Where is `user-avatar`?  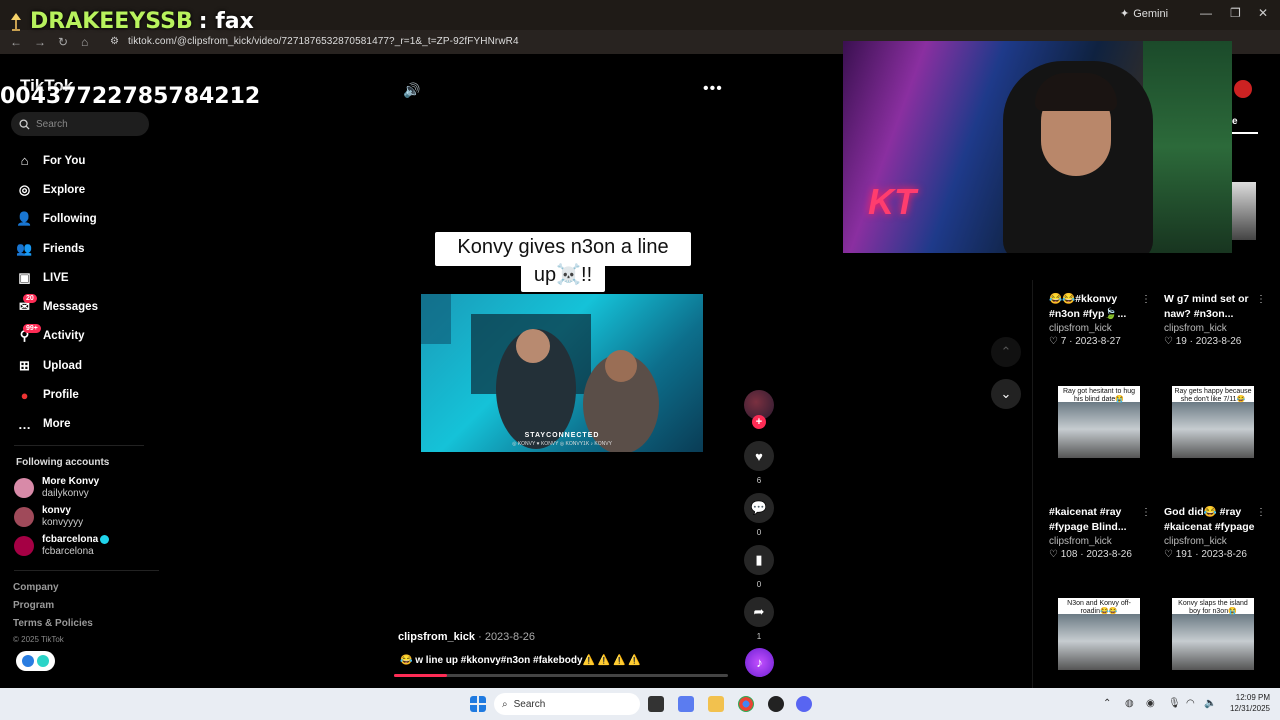 user-avatar is located at coordinates (1243, 89).